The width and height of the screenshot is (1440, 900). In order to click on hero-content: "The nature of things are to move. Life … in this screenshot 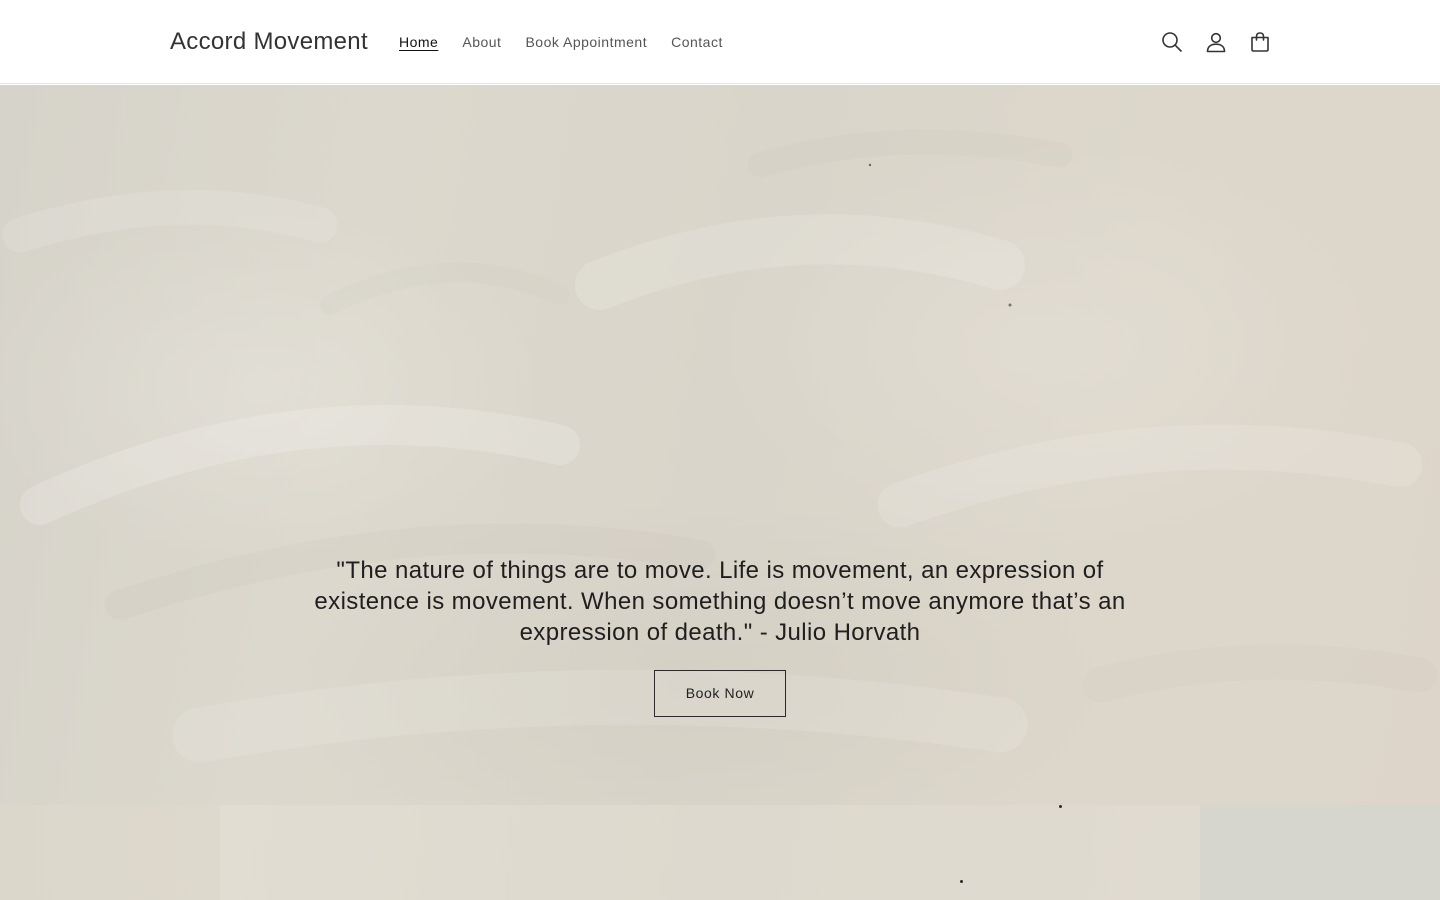, I will do `click(720, 636)`.